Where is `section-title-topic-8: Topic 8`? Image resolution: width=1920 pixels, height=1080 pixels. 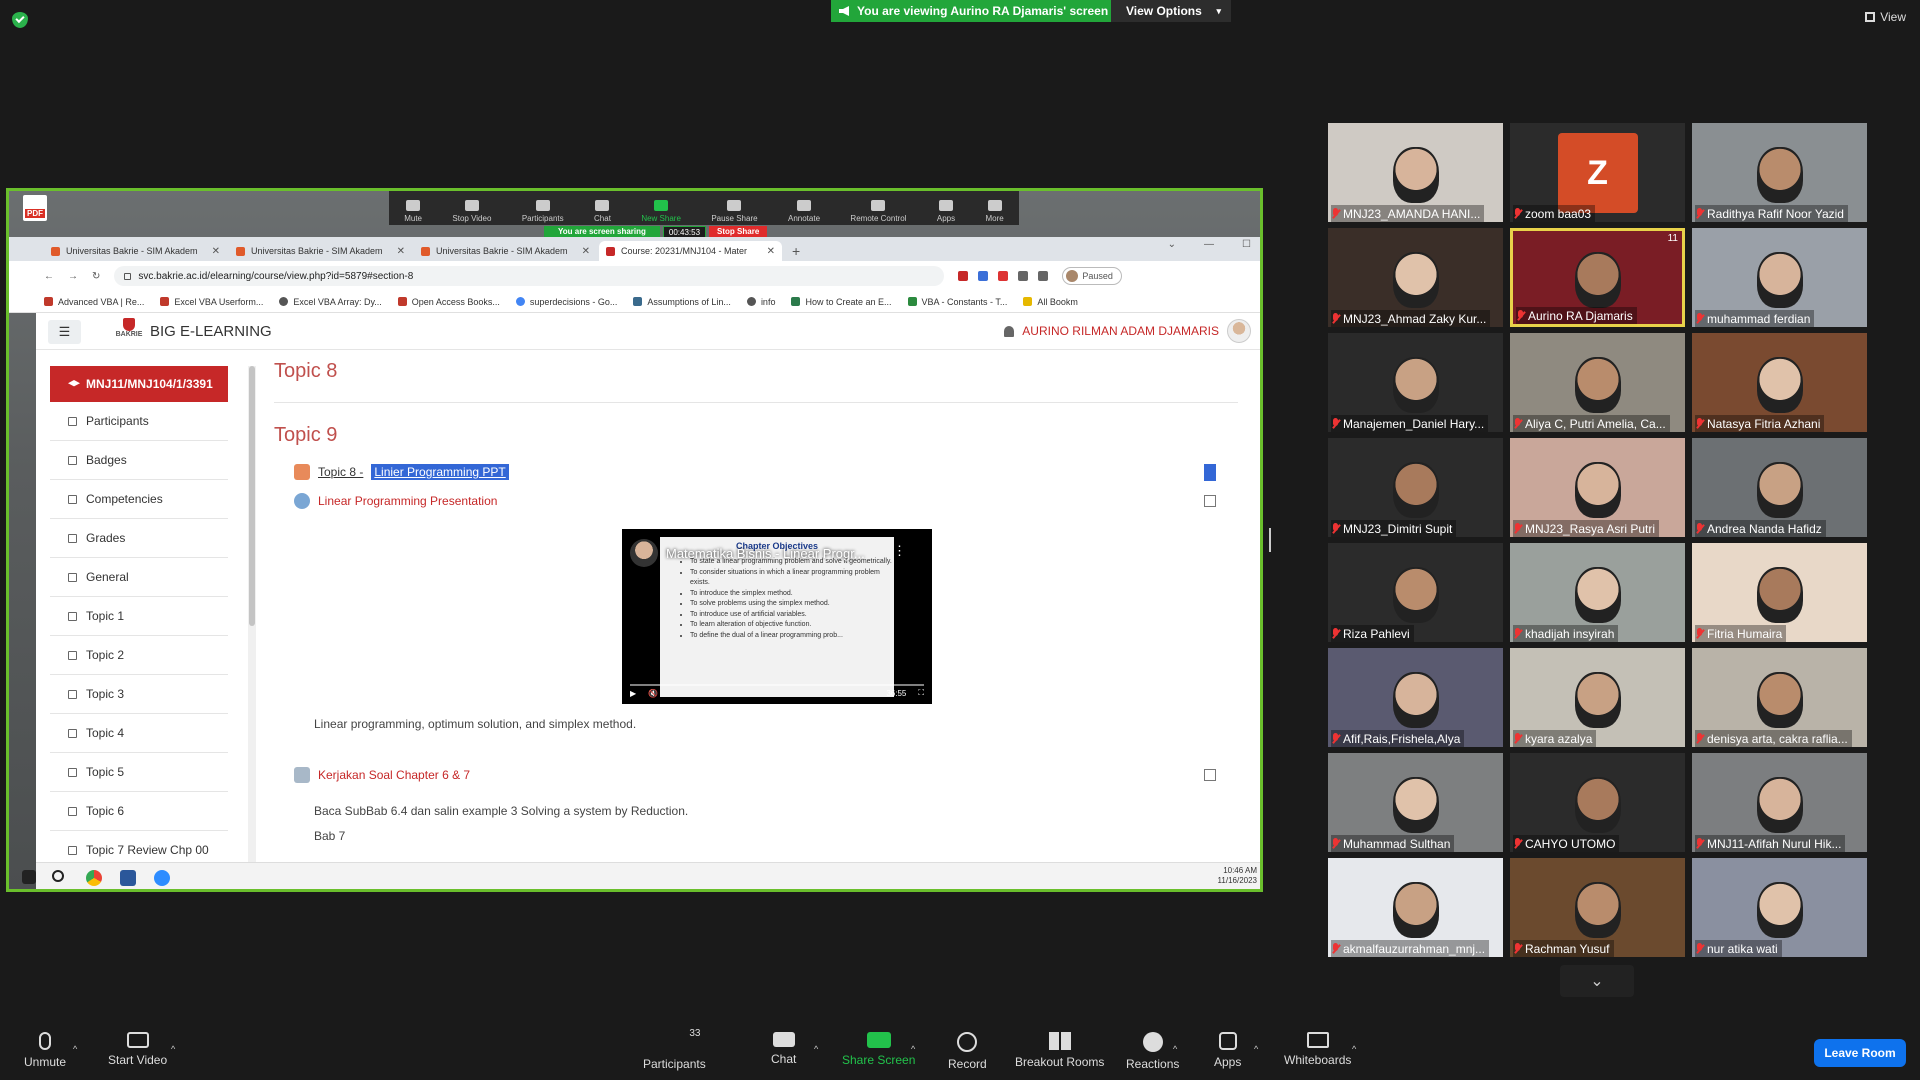
section-title-topic-8: Topic 8 is located at coordinates (305, 371).